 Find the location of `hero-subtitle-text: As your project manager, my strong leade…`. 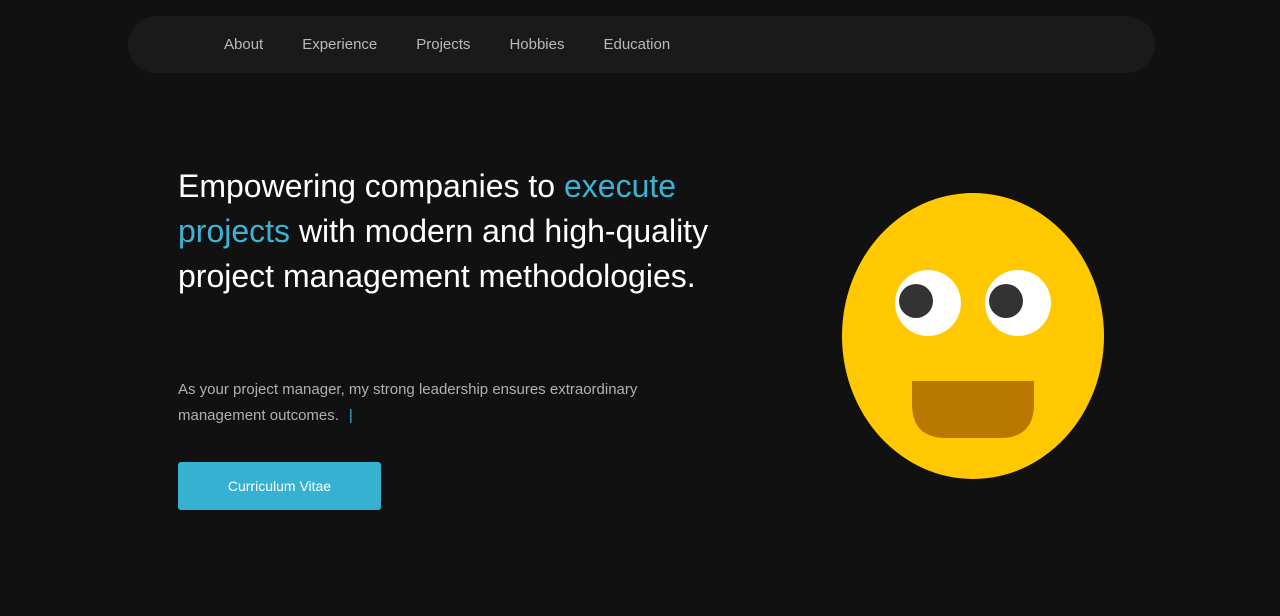

hero-subtitle-text: As your project manager, my strong leade… is located at coordinates (408, 402).